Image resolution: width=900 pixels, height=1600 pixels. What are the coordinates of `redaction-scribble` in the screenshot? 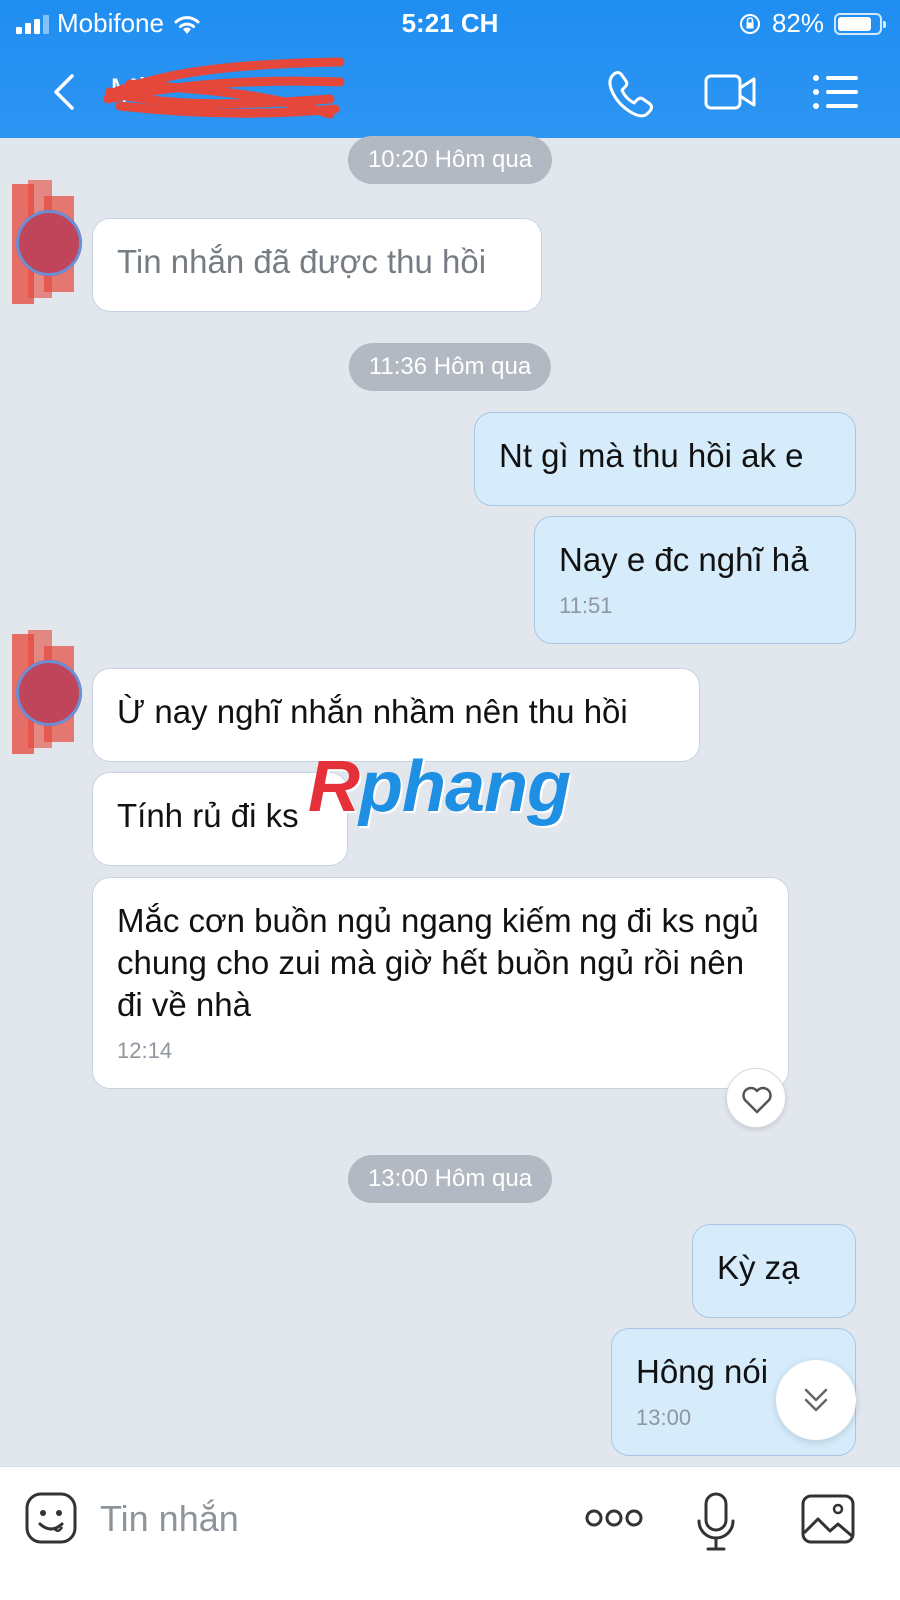 It's located at (224, 88).